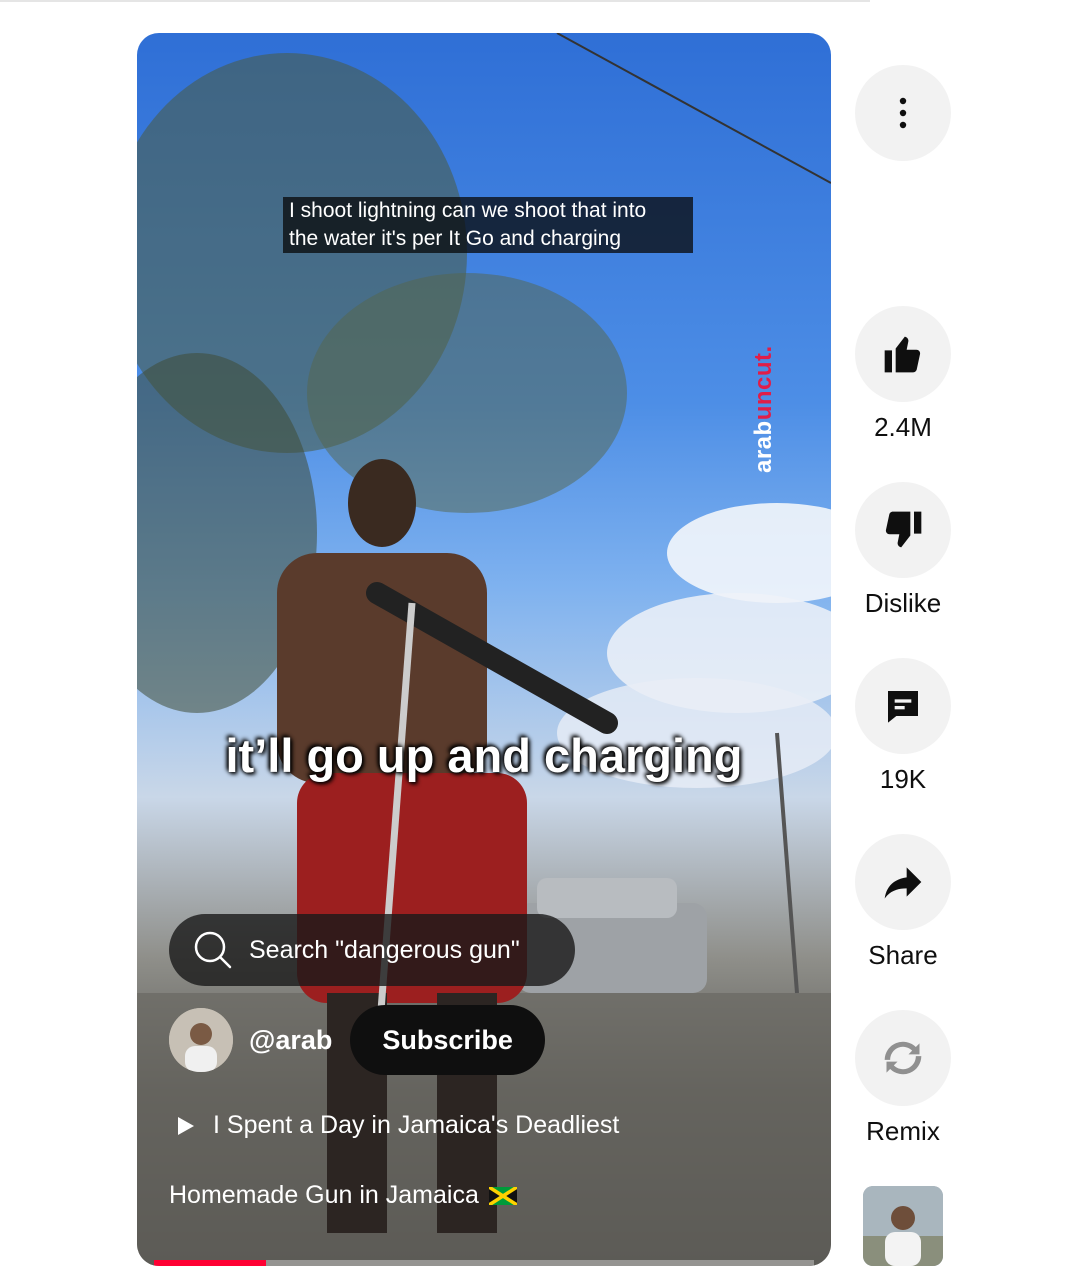 The image size is (1088, 1266). I want to click on more-vert-icon, so click(903, 113).